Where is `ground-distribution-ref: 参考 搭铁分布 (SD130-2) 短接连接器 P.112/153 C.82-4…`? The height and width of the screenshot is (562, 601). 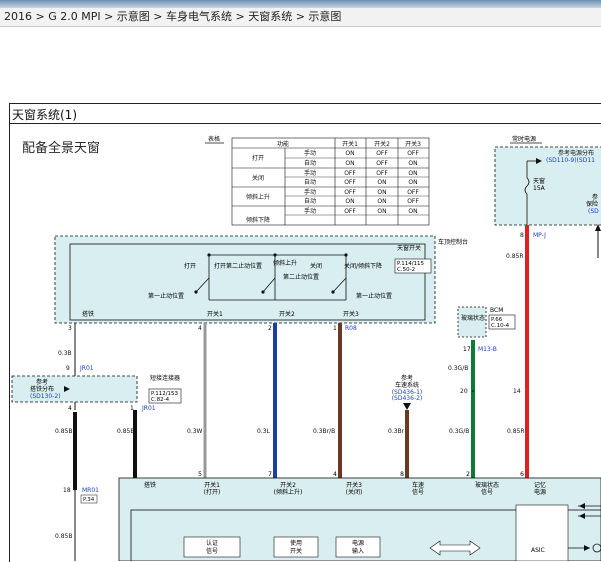
ground-distribution-ref: 参考 搭铁分布 (SD130-2) 短接连接器 P.112/153 C.82-4… is located at coordinates (96, 393).